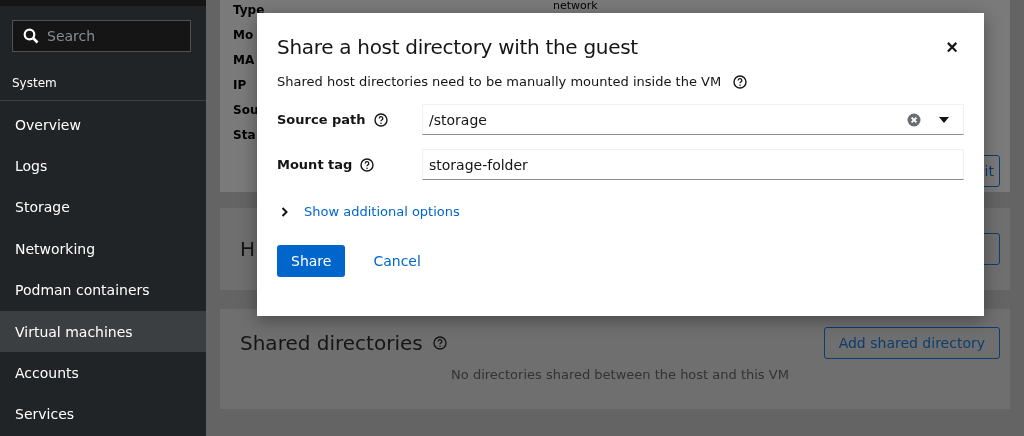  What do you see at coordinates (620, 374) in the screenshot?
I see `empty-state-text: No directories shared between the host and this VM` at bounding box center [620, 374].